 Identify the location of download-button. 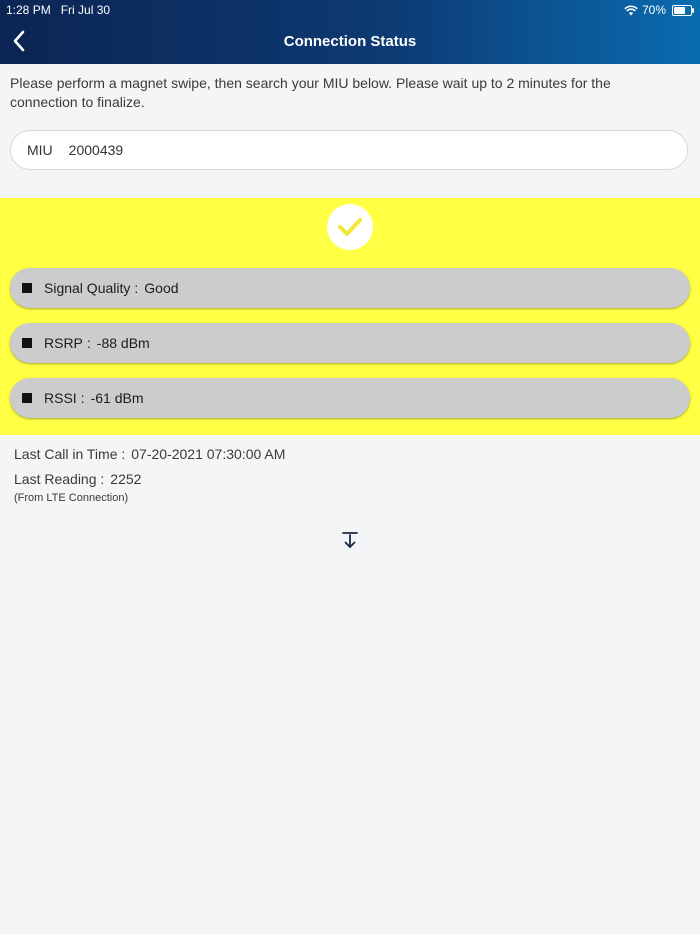
(350, 540).